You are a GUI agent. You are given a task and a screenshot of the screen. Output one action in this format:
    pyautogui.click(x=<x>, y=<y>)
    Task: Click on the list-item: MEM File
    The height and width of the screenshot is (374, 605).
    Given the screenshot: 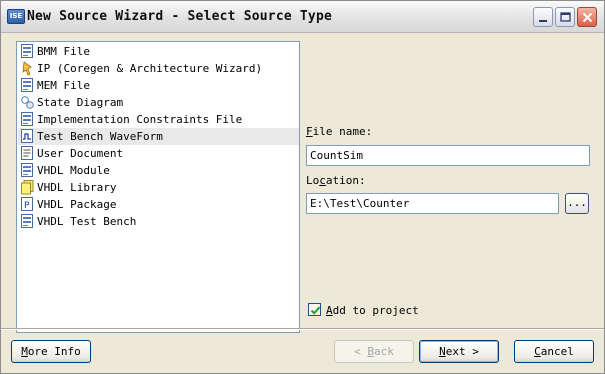 What is the action you would take?
    pyautogui.click(x=158, y=85)
    